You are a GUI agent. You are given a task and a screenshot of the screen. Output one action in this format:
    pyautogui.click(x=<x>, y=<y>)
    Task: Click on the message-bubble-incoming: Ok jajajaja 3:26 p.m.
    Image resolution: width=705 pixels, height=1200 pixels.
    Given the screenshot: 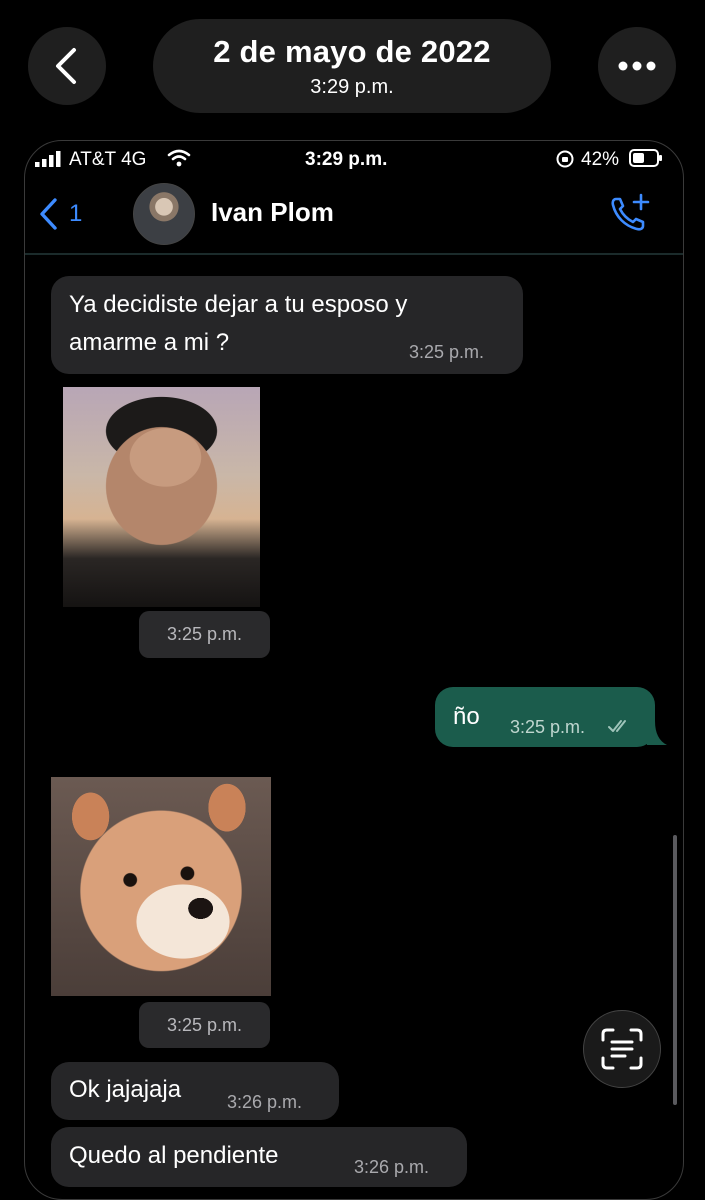 What is the action you would take?
    pyautogui.click(x=195, y=1091)
    